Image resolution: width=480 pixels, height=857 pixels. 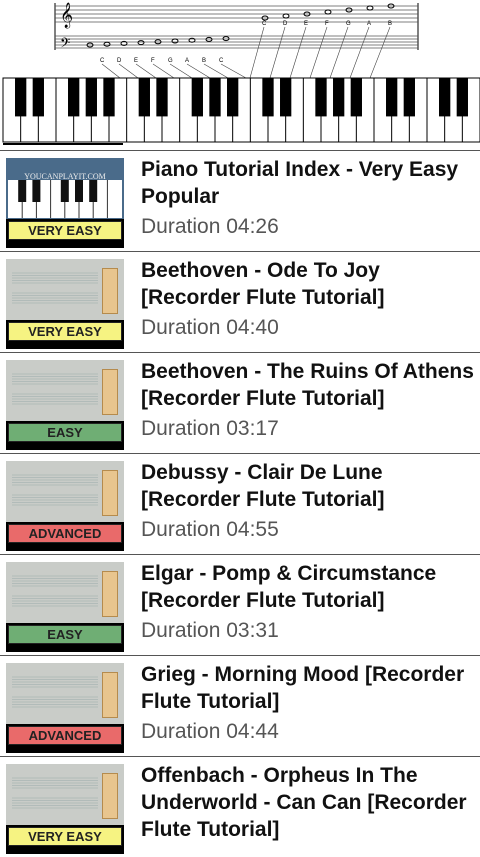 I want to click on note-letter-label: A, so click(x=369, y=24).